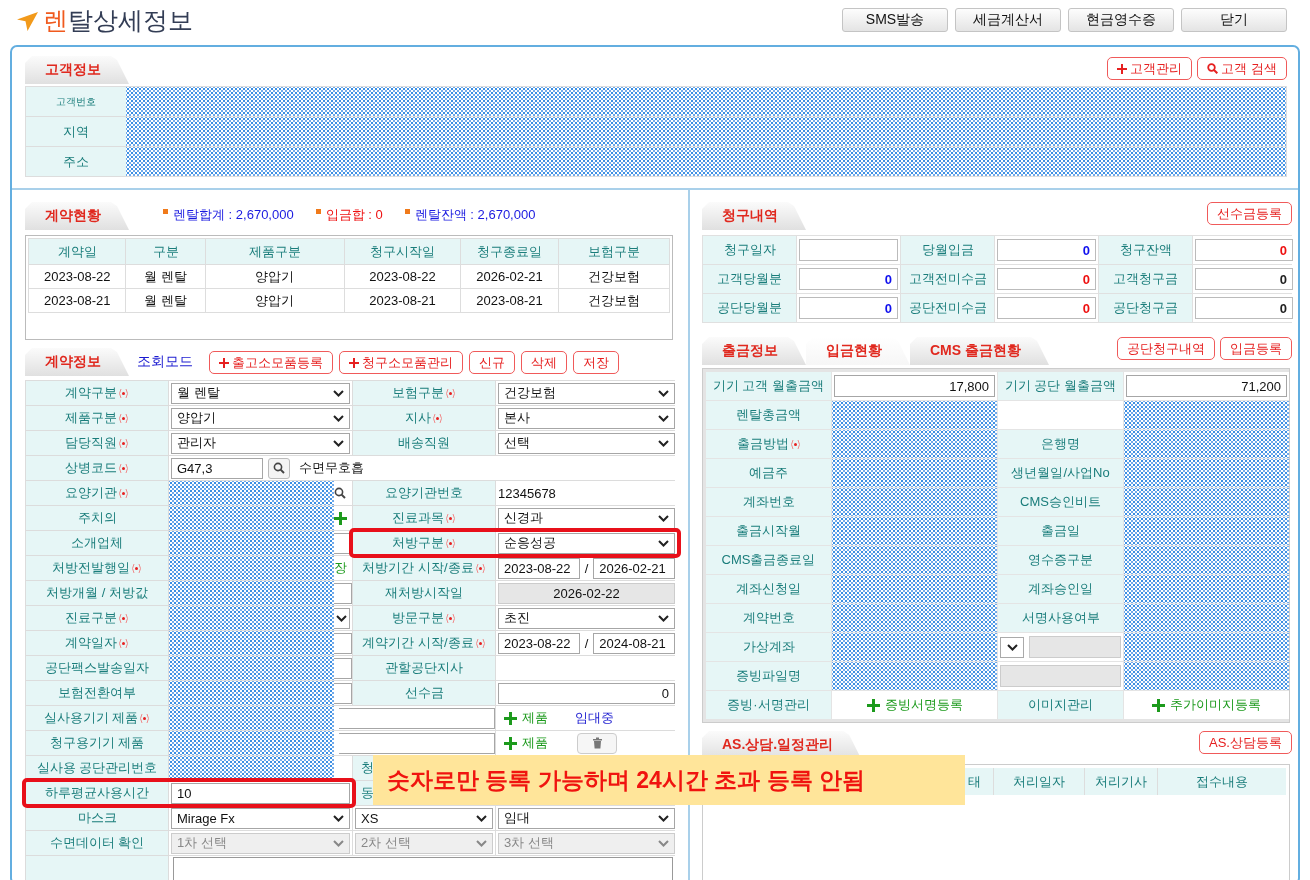 This screenshot has height=880, width=1310. Describe the element at coordinates (97, 818) in the screenshot. I see `field-label: 마스크` at that location.